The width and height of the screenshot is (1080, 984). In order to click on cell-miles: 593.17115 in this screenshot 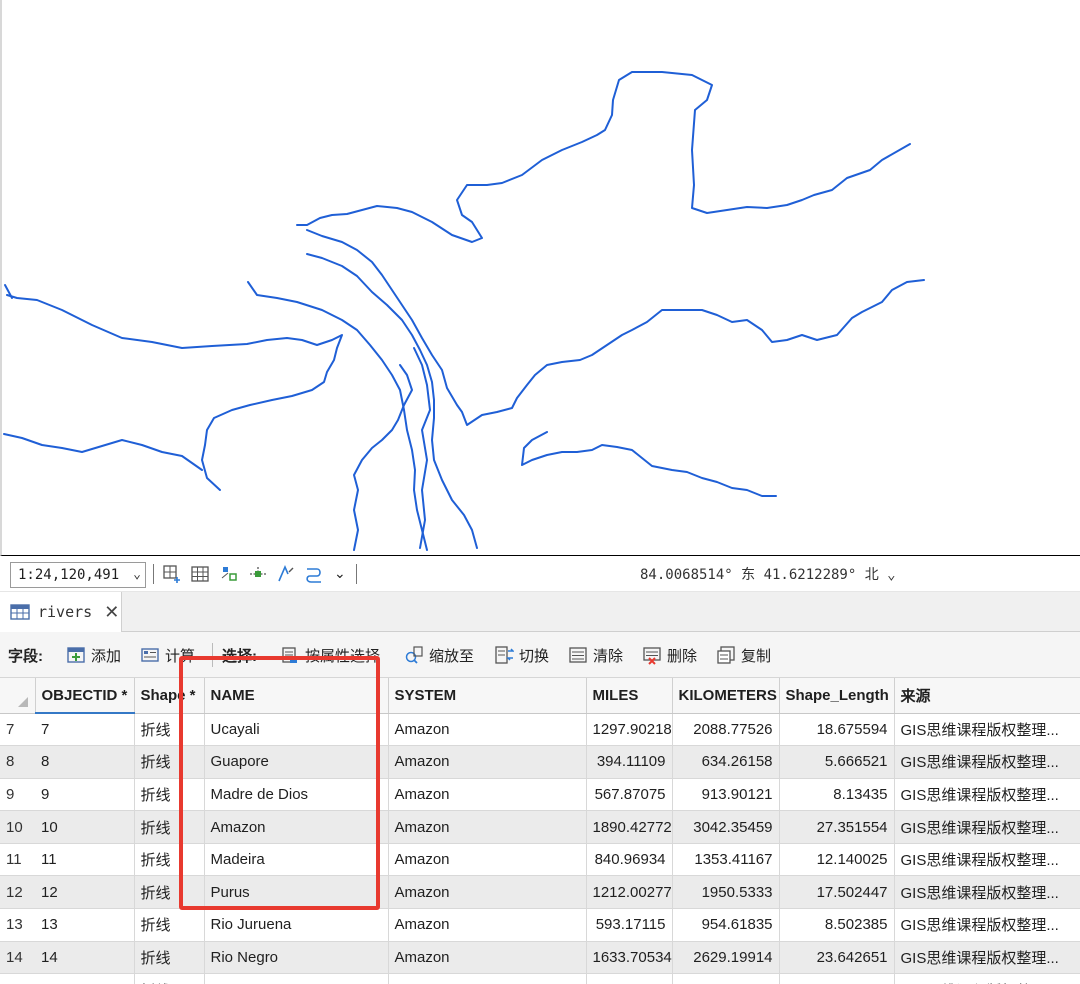, I will do `click(629, 925)`.